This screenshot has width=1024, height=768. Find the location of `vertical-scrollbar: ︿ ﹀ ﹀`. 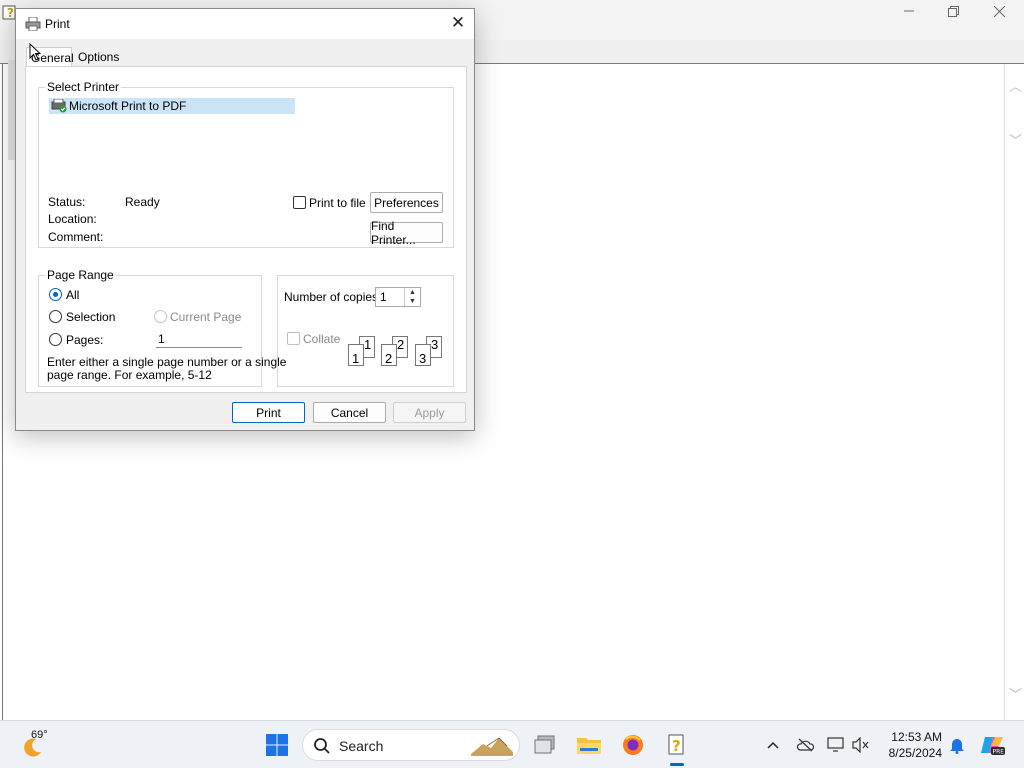

vertical-scrollbar: ︿ ﹀ ﹀ is located at coordinates (1014, 392).